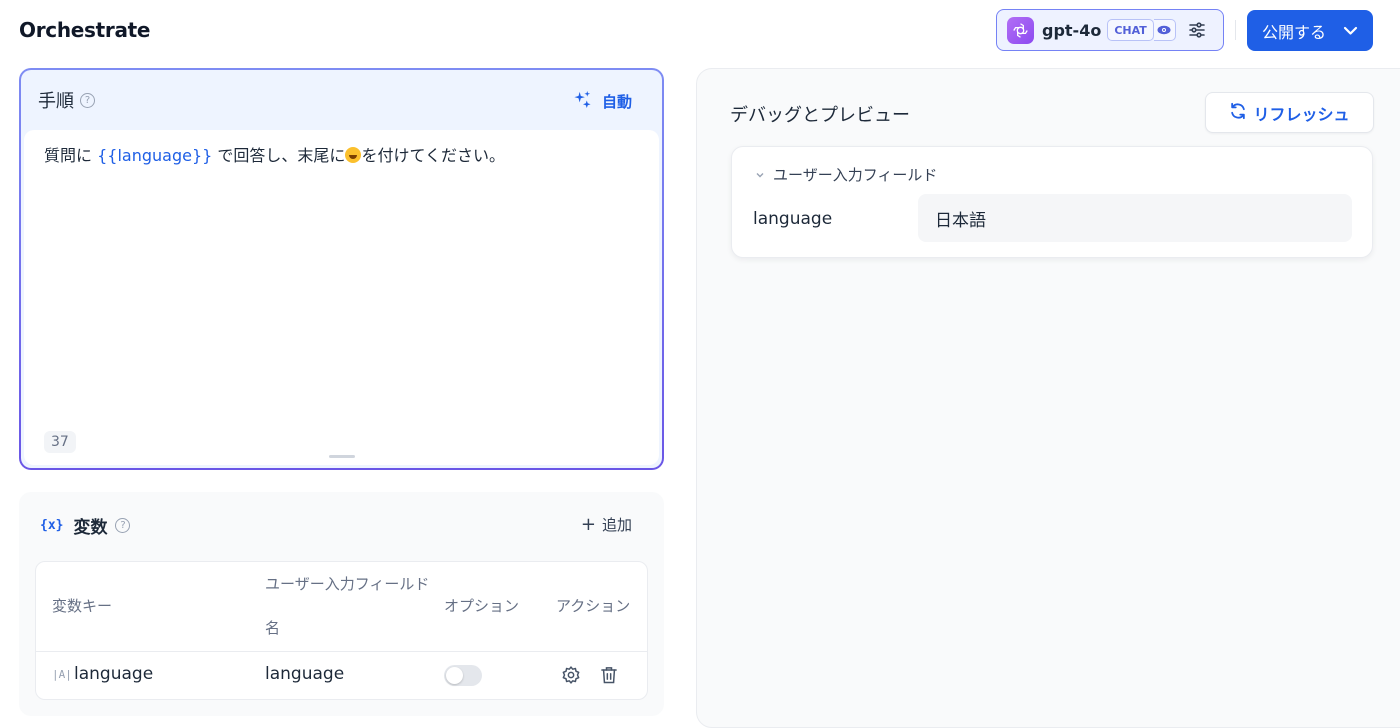  What do you see at coordinates (1072, 30) in the screenshot?
I see `model-name: gpt-4o` at bounding box center [1072, 30].